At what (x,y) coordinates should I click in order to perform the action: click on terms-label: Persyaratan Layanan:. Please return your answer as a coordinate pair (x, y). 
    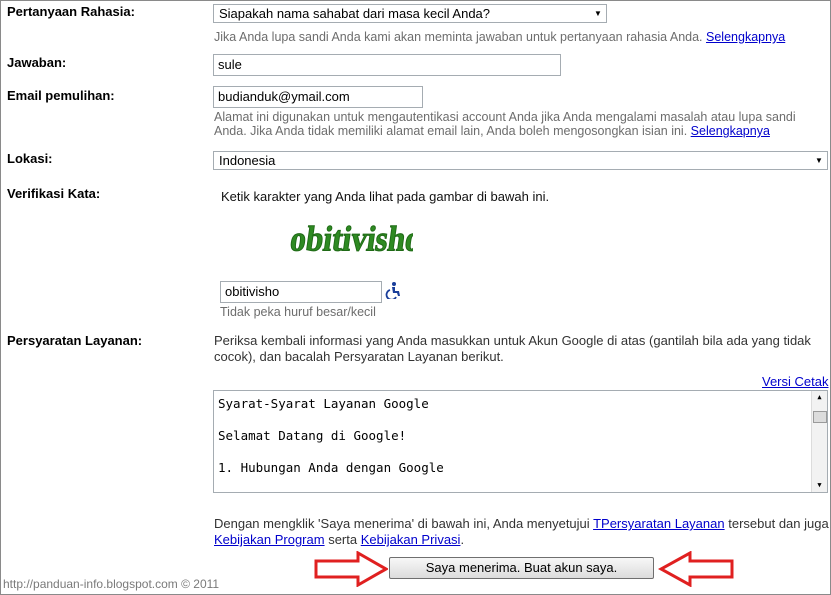
    Looking at the image, I should click on (75, 340).